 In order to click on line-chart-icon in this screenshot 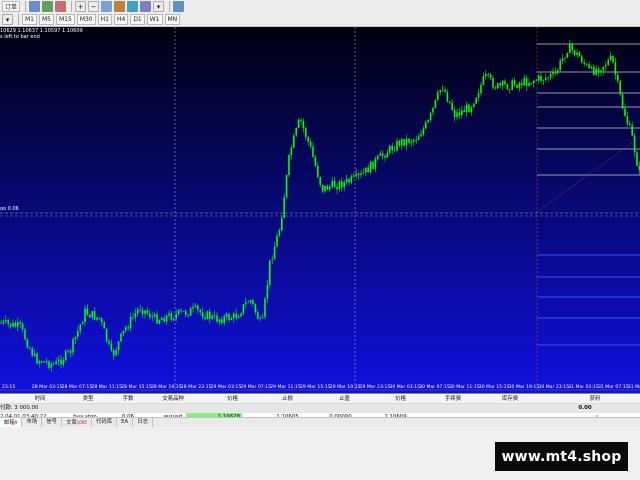, I will do `click(61, 6)`.